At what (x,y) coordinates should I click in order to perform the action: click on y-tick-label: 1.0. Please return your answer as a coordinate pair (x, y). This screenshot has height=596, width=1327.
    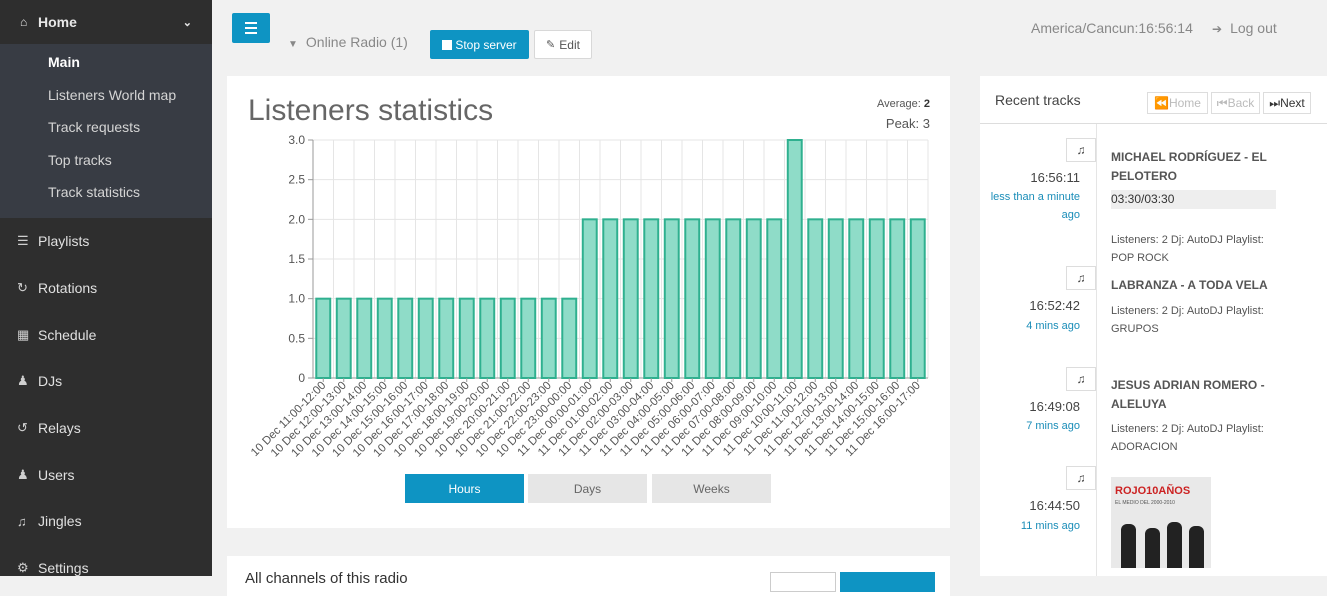
    Looking at the image, I should click on (296, 299).